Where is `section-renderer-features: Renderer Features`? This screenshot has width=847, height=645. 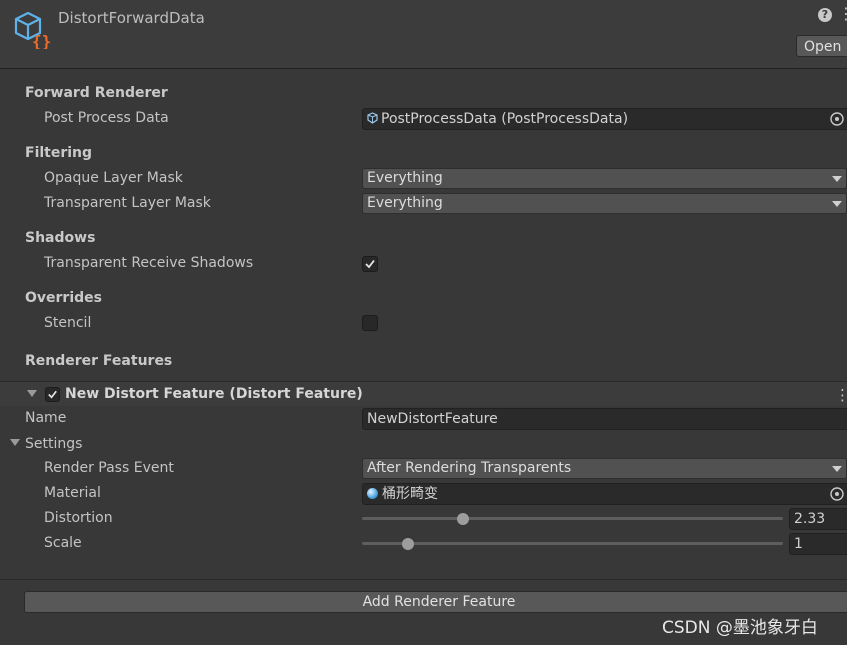
section-renderer-features: Renderer Features is located at coordinates (99, 361).